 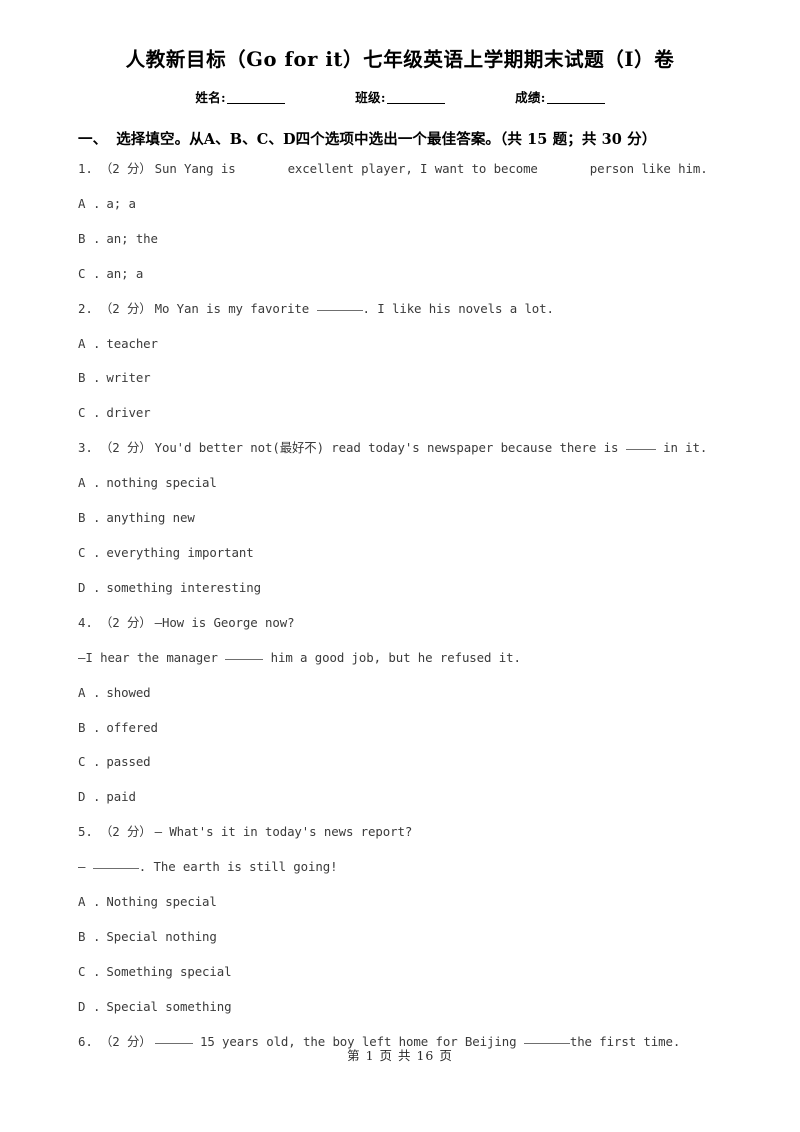 I want to click on option-c: C. an; a, so click(x=400, y=284).